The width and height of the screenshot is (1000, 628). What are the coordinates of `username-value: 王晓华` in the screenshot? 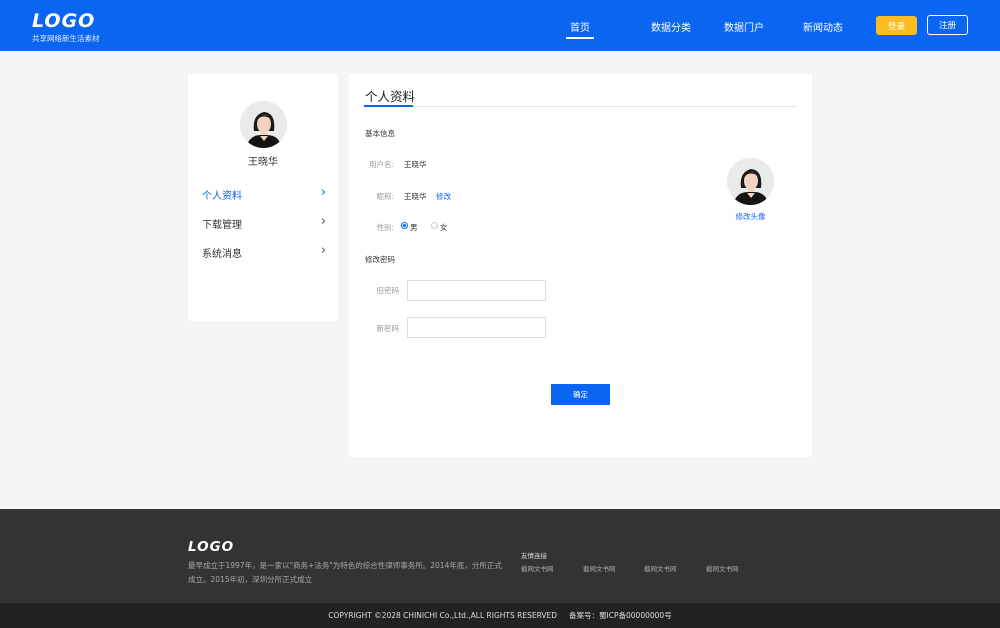 It's located at (415, 164).